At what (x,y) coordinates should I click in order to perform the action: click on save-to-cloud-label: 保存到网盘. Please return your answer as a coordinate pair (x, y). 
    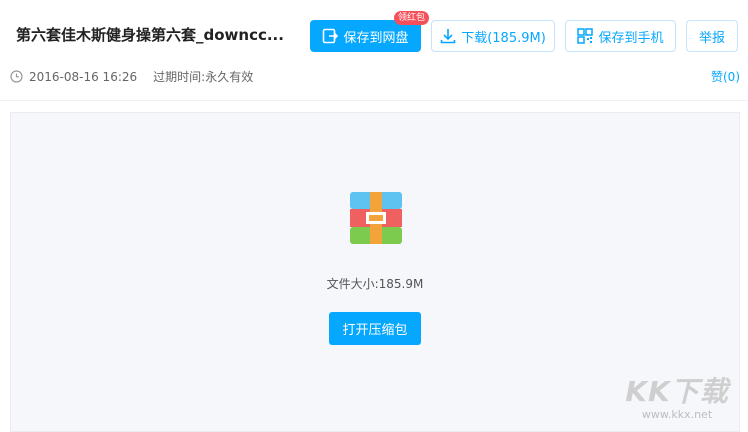
    Looking at the image, I should click on (376, 38).